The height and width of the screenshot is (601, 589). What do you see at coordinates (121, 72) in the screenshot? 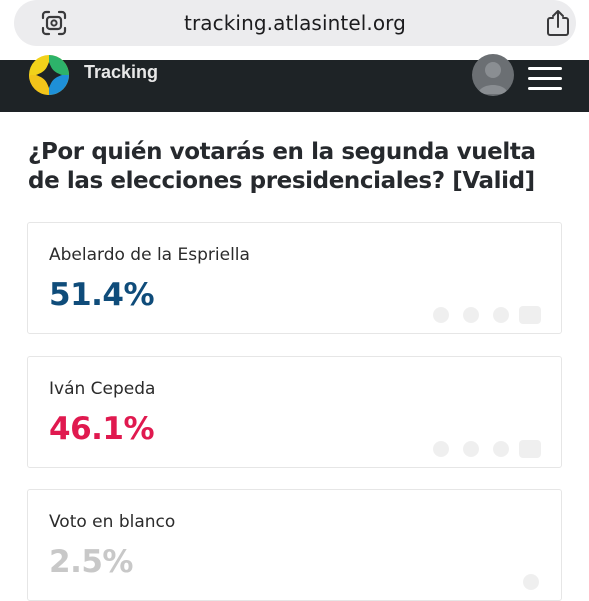
I see `brand-title: Tracking` at bounding box center [121, 72].